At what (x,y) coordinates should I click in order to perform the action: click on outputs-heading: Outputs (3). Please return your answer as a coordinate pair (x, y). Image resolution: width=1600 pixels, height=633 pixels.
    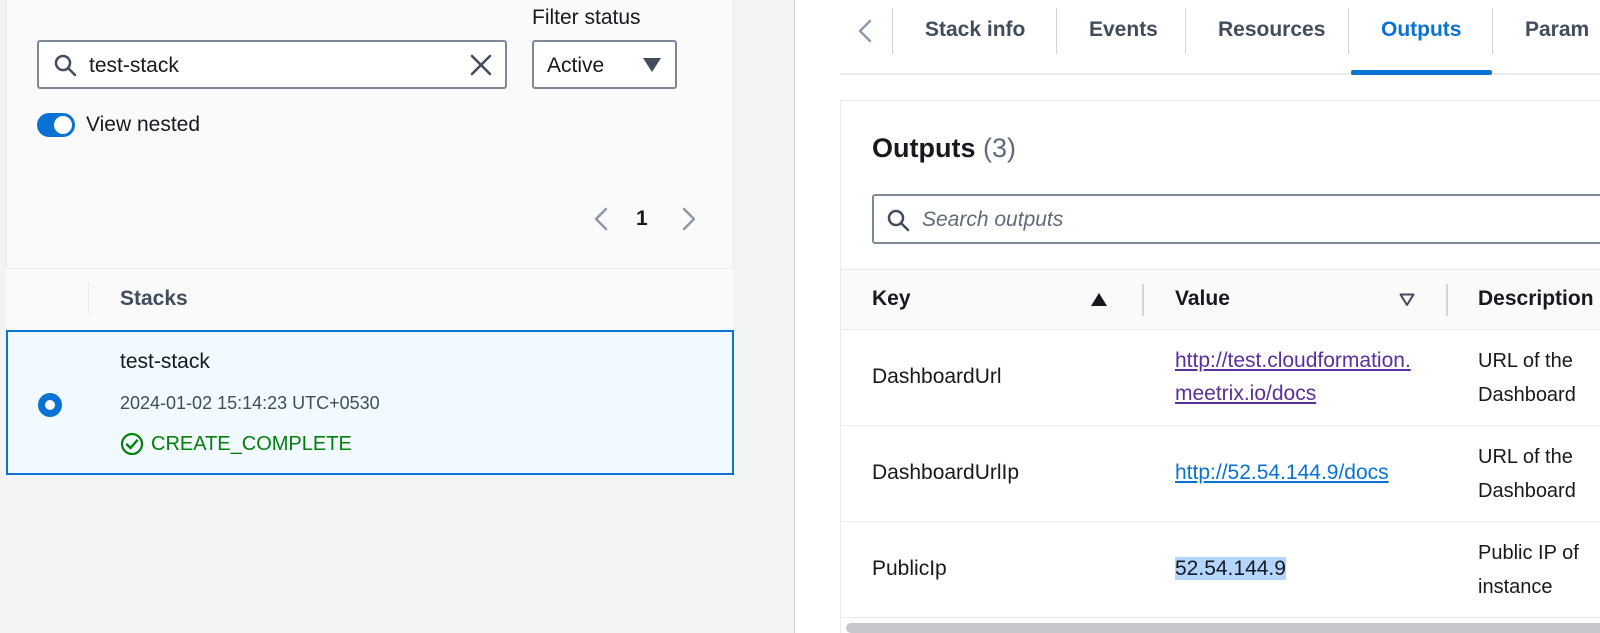
    Looking at the image, I should click on (944, 148).